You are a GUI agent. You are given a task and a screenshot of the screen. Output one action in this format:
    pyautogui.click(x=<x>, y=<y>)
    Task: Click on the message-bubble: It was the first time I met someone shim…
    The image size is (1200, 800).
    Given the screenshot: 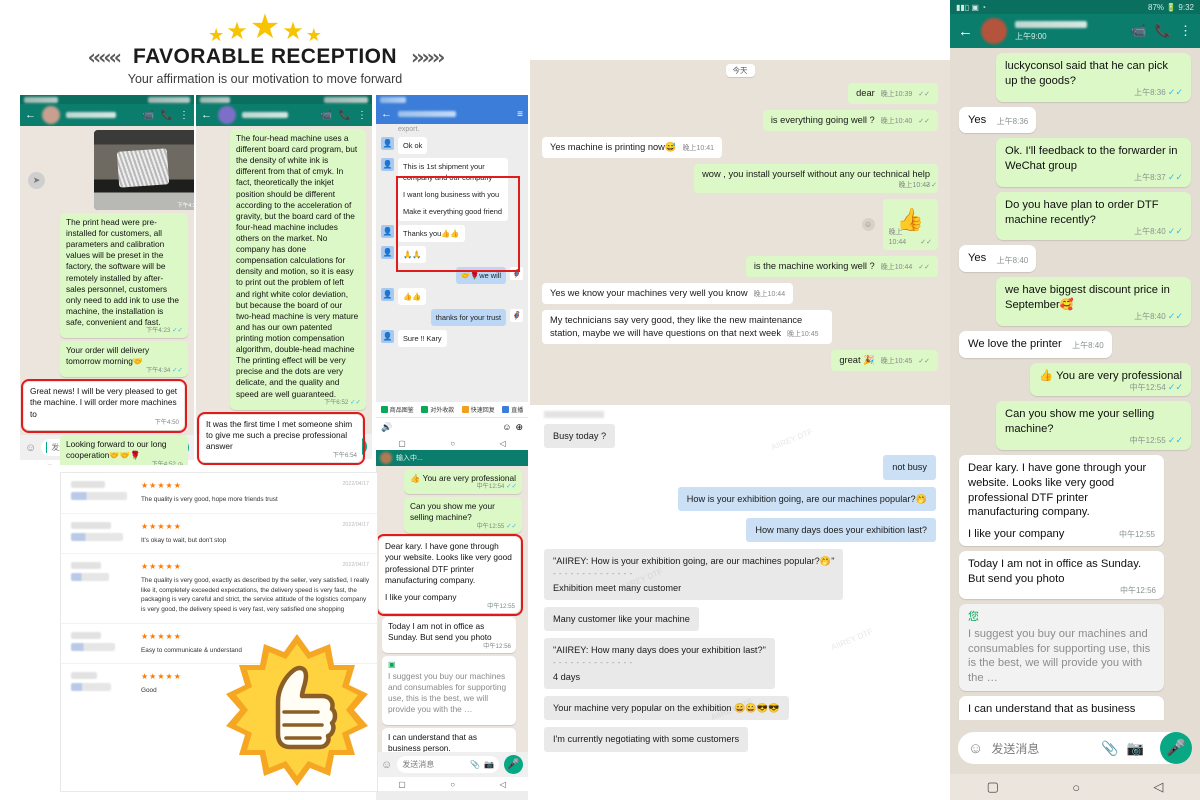 What is the action you would take?
    pyautogui.click(x=281, y=438)
    